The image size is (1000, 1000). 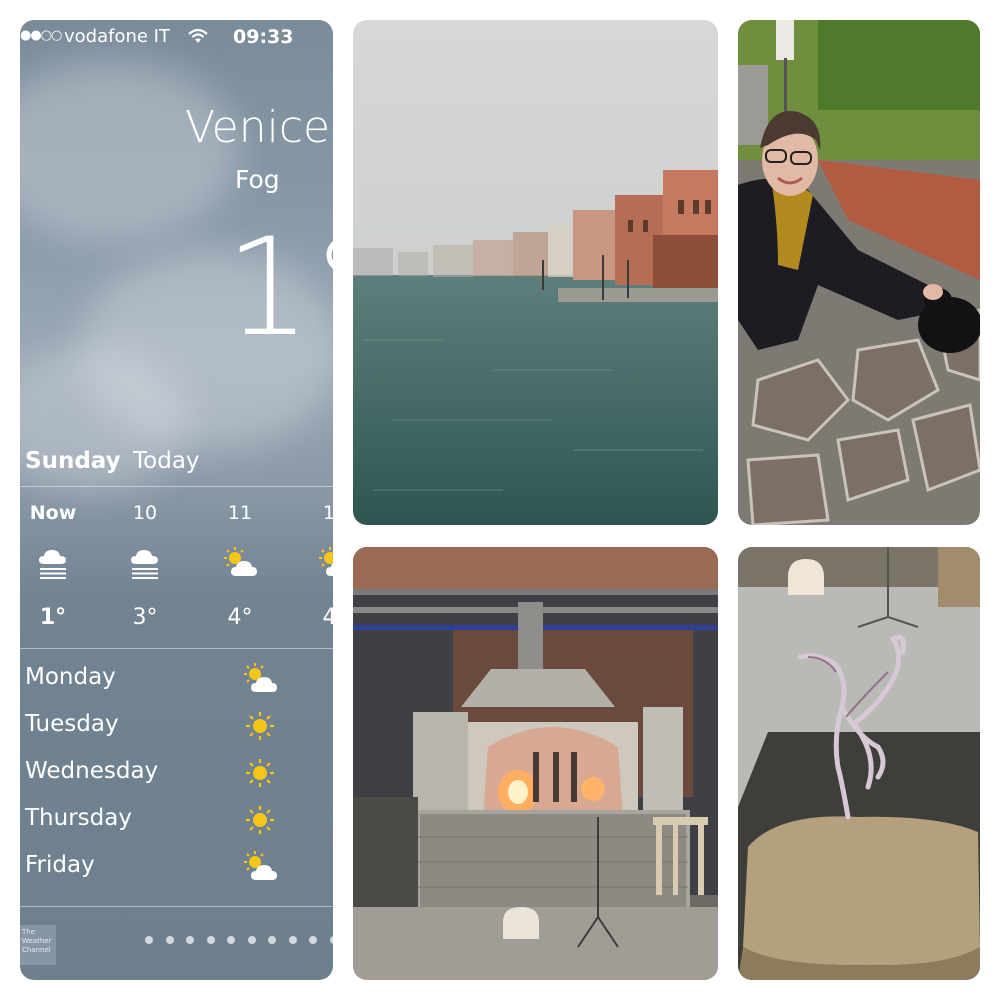 I want to click on daily-row: Tuesday, so click(x=176, y=727).